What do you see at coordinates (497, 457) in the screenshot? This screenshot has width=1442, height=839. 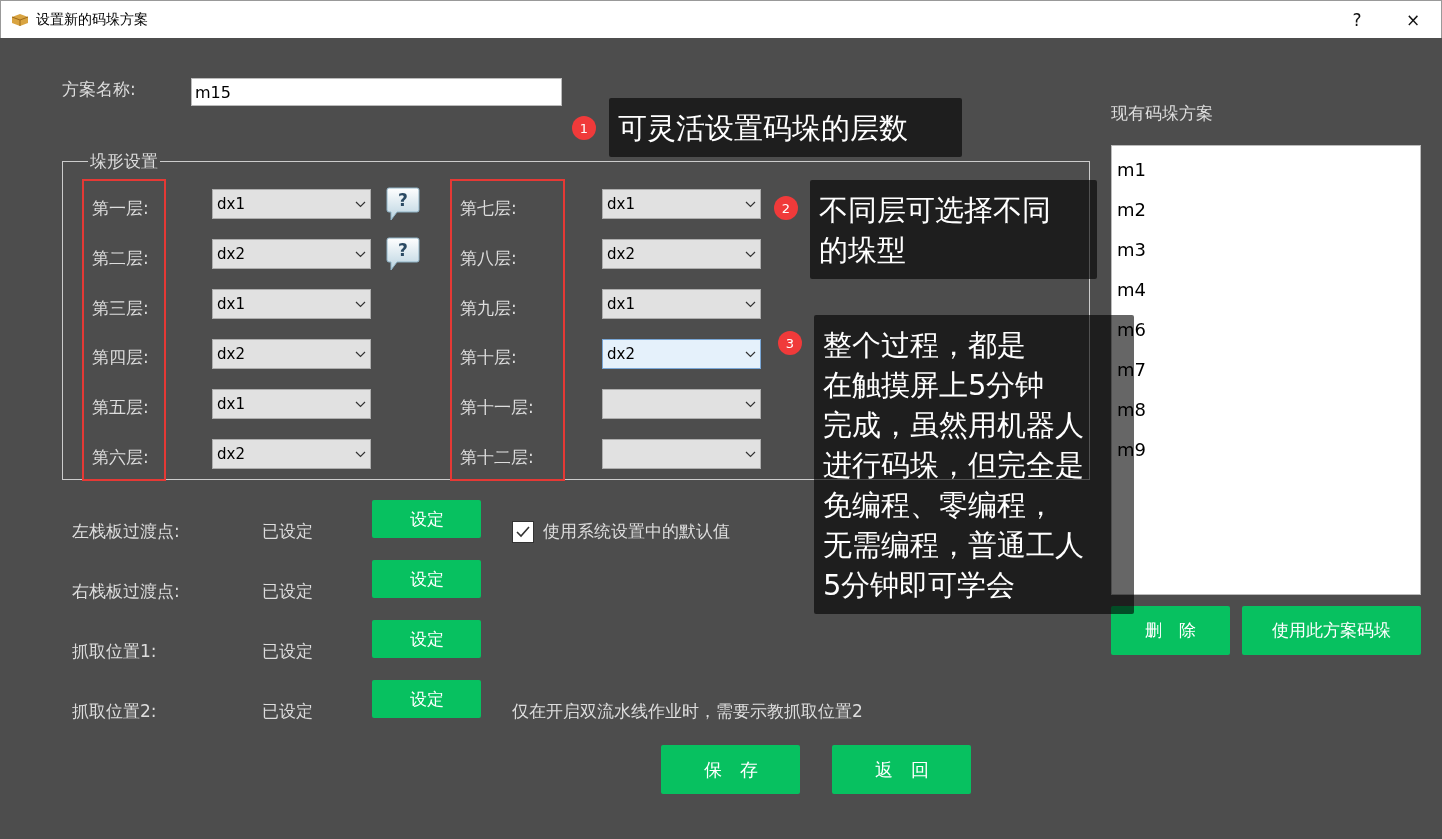 I see `layer-label: 第十二层:` at bounding box center [497, 457].